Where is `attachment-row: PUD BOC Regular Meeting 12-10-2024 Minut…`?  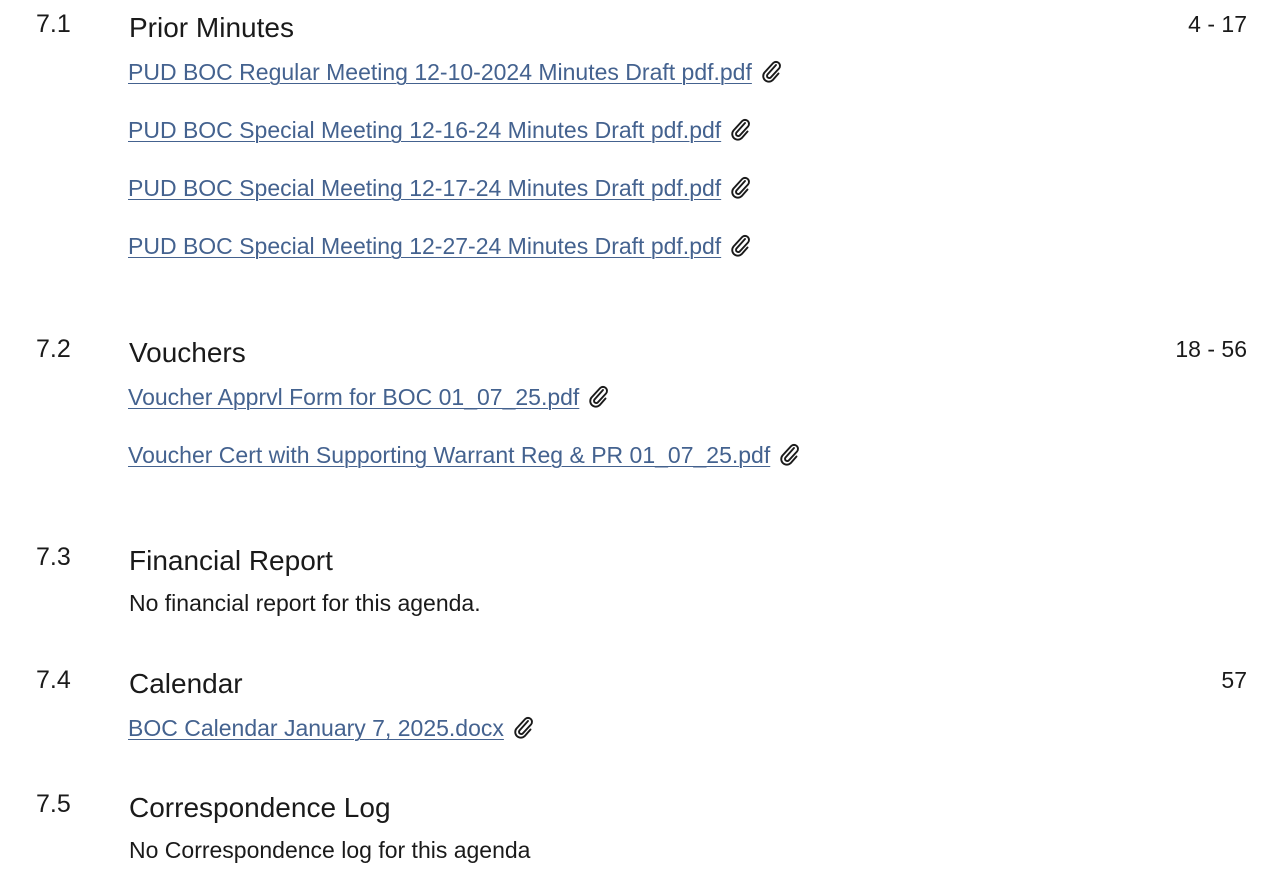 attachment-row: PUD BOC Regular Meeting 12-10-2024 Minut… is located at coordinates (455, 86).